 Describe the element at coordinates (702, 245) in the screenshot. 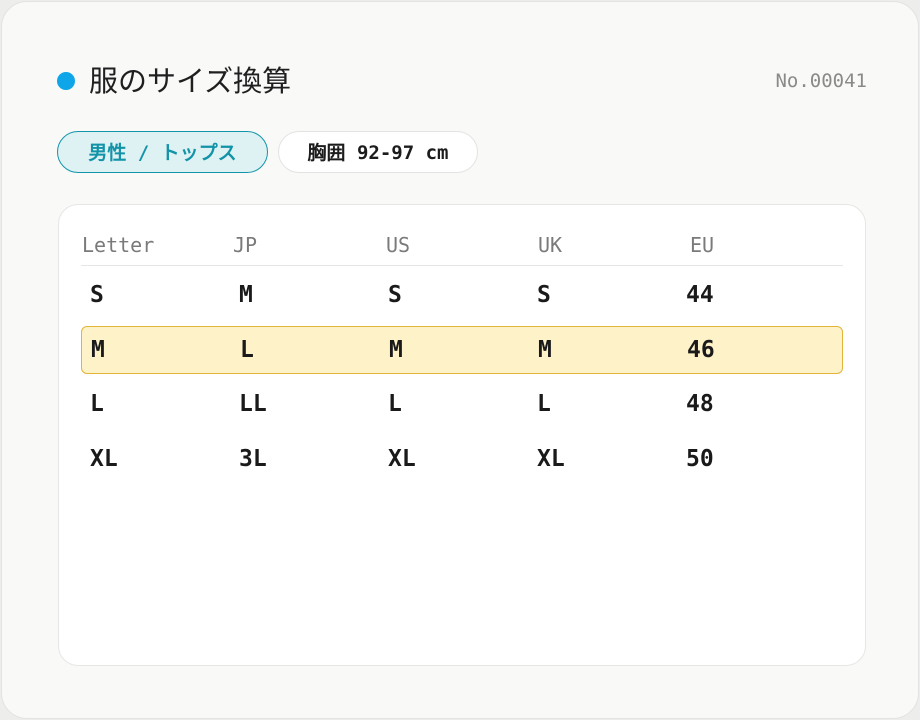

I see `column-header-eu: EU` at that location.